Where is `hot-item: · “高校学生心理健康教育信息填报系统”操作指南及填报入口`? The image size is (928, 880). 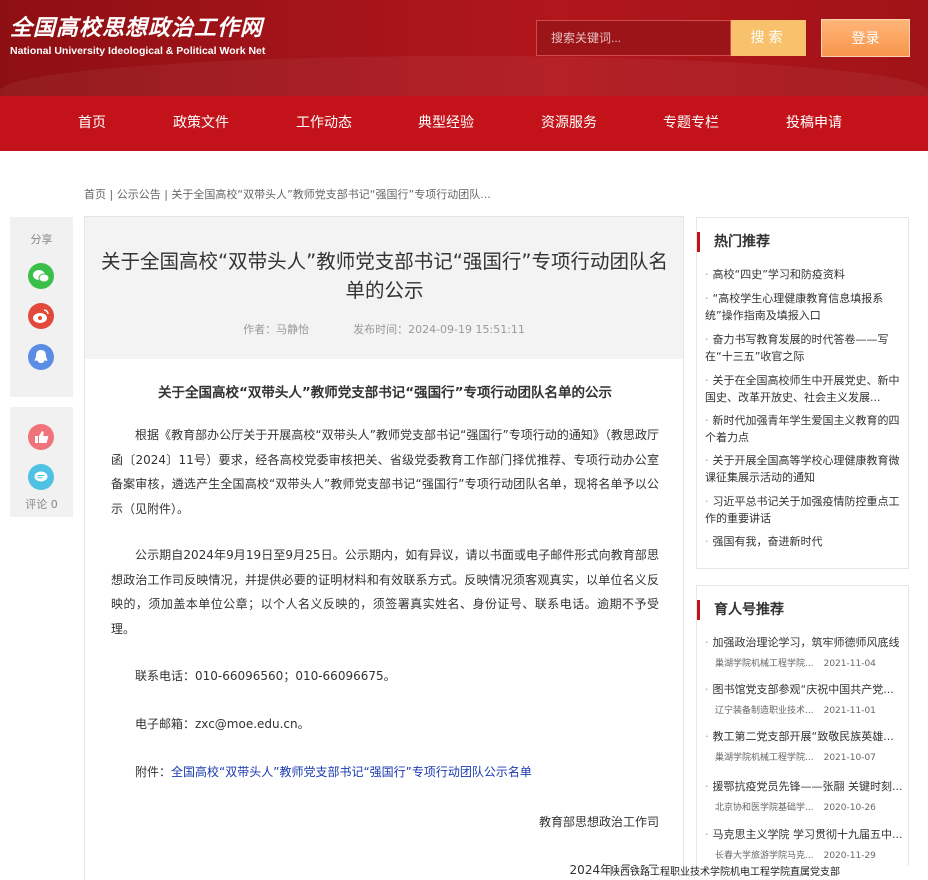 hot-item: · “高校学生心理健康教育信息填报系统”操作指南及填报入口 is located at coordinates (804, 307).